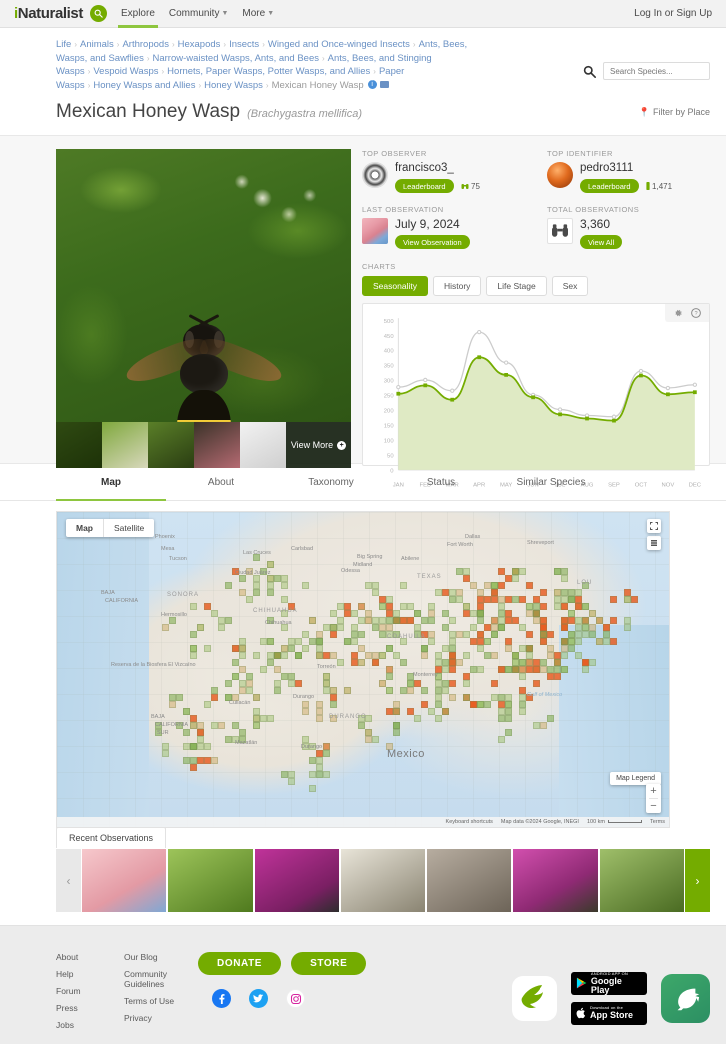 The image size is (726, 1044). What do you see at coordinates (653, 806) in the screenshot?
I see `zoom-out-button: −` at bounding box center [653, 806].